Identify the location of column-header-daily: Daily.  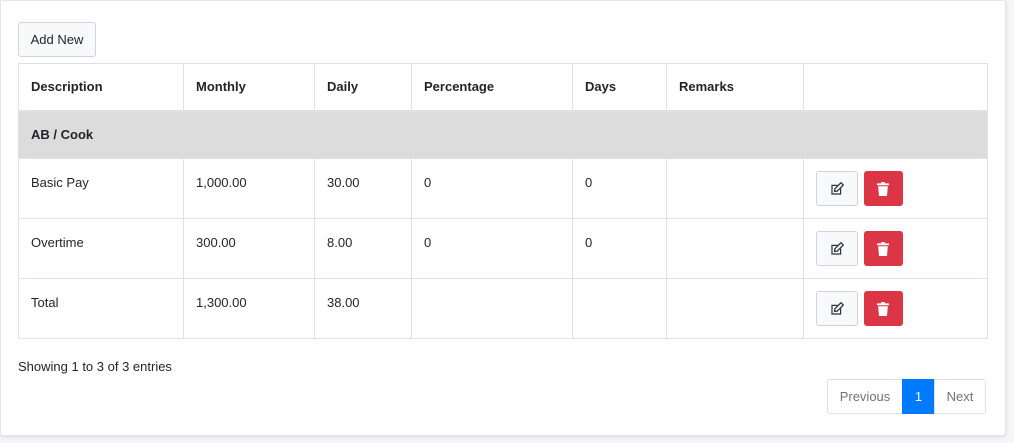
(363, 87).